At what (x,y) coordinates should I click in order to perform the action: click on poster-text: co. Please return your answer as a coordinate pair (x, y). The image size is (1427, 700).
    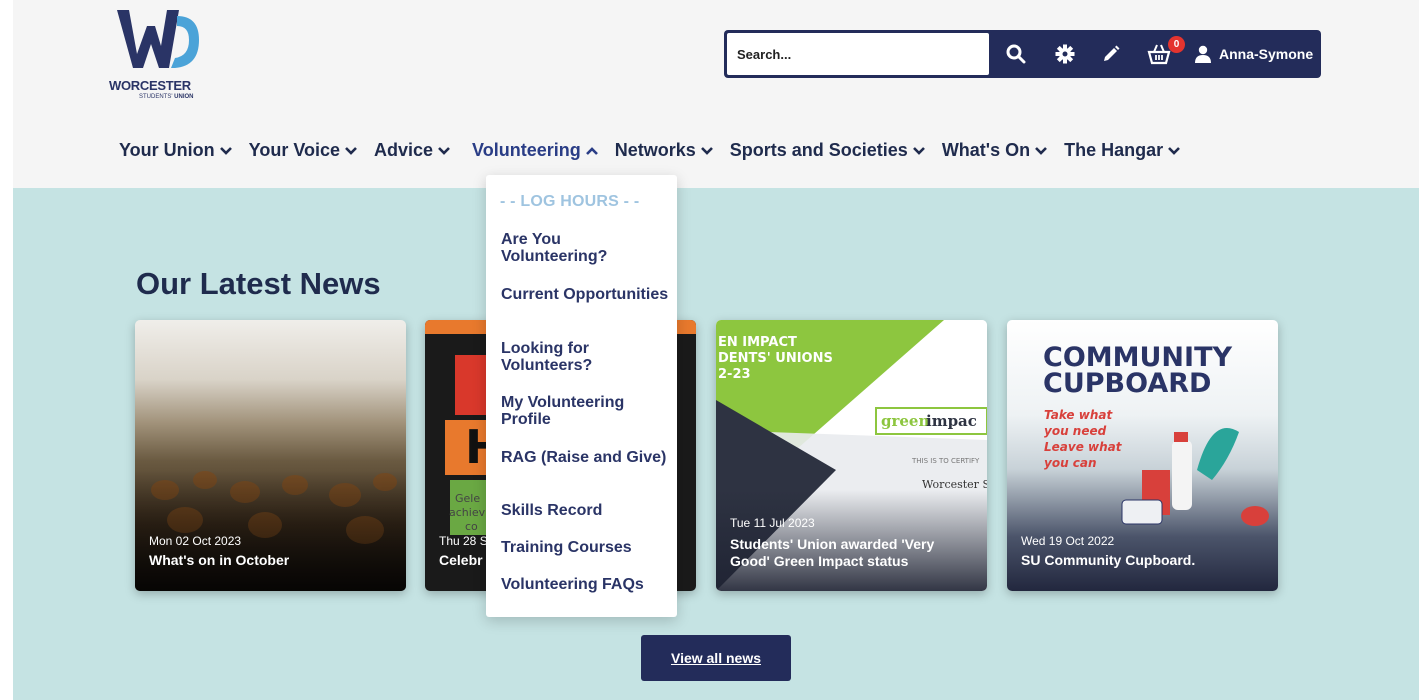
    Looking at the image, I should click on (471, 526).